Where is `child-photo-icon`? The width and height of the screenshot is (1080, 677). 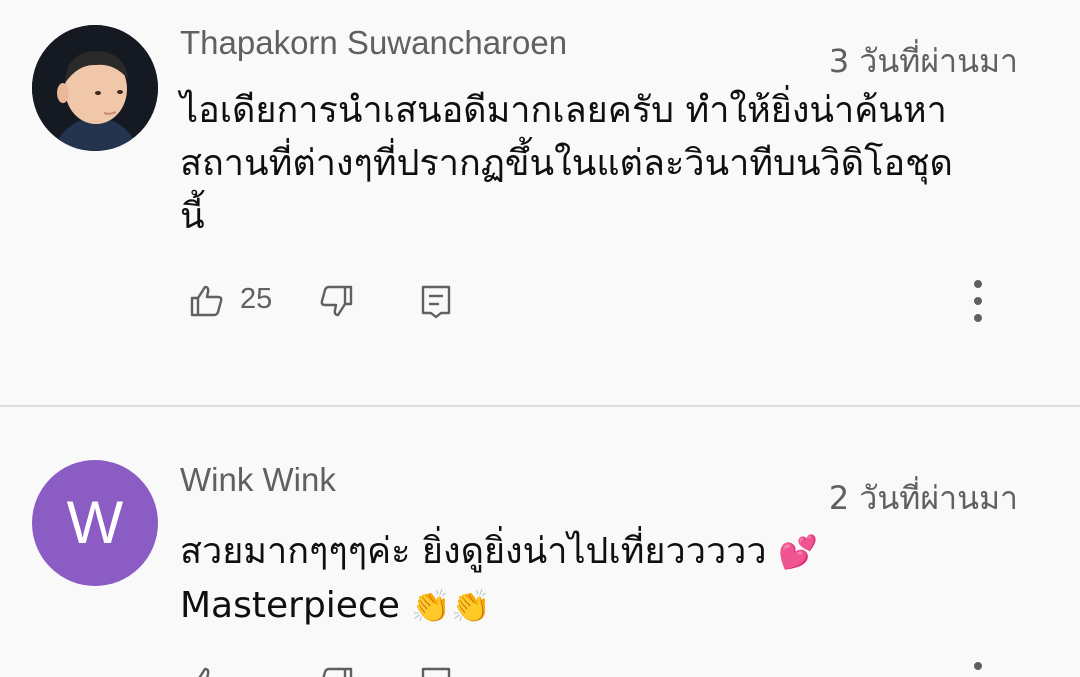 child-photo-icon is located at coordinates (95, 88).